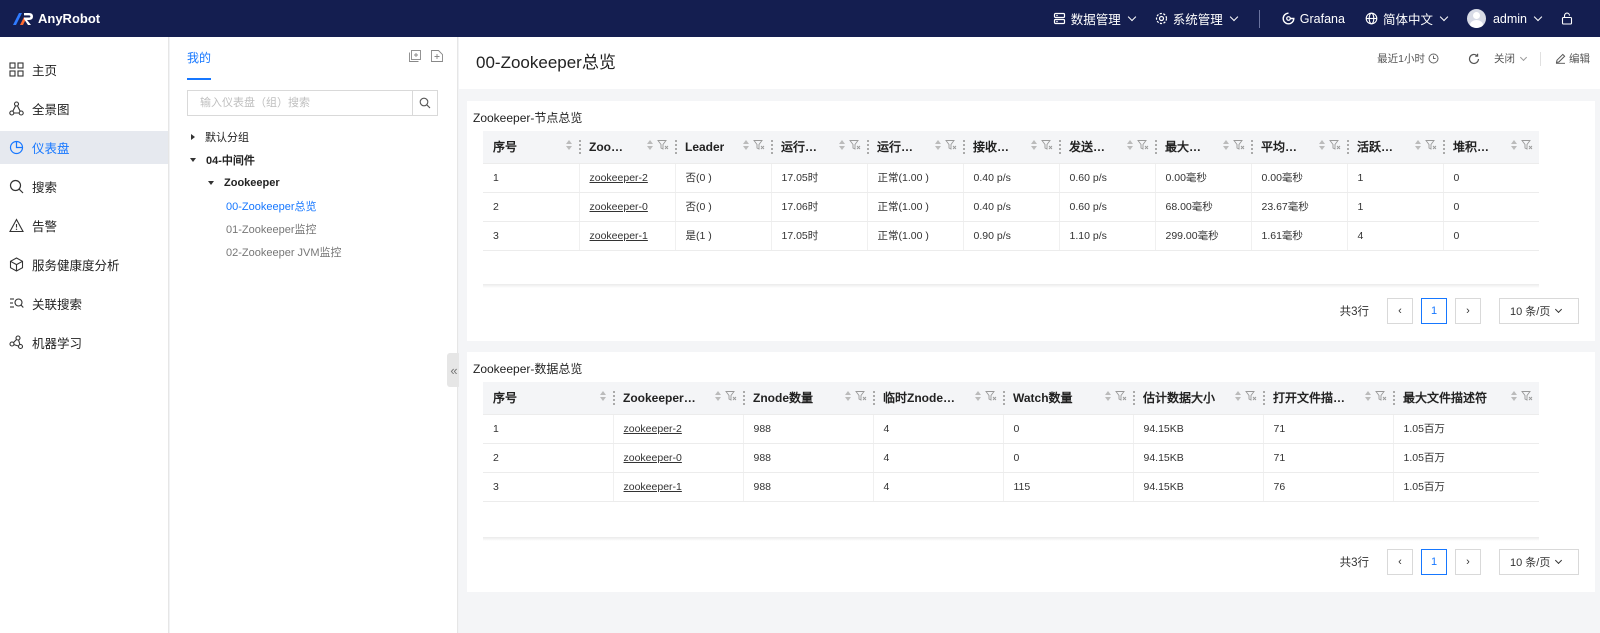 Image resolution: width=1600 pixels, height=633 pixels. Describe the element at coordinates (84, 342) in the screenshot. I see `nav-item-machine-learning: 机器学习` at that location.